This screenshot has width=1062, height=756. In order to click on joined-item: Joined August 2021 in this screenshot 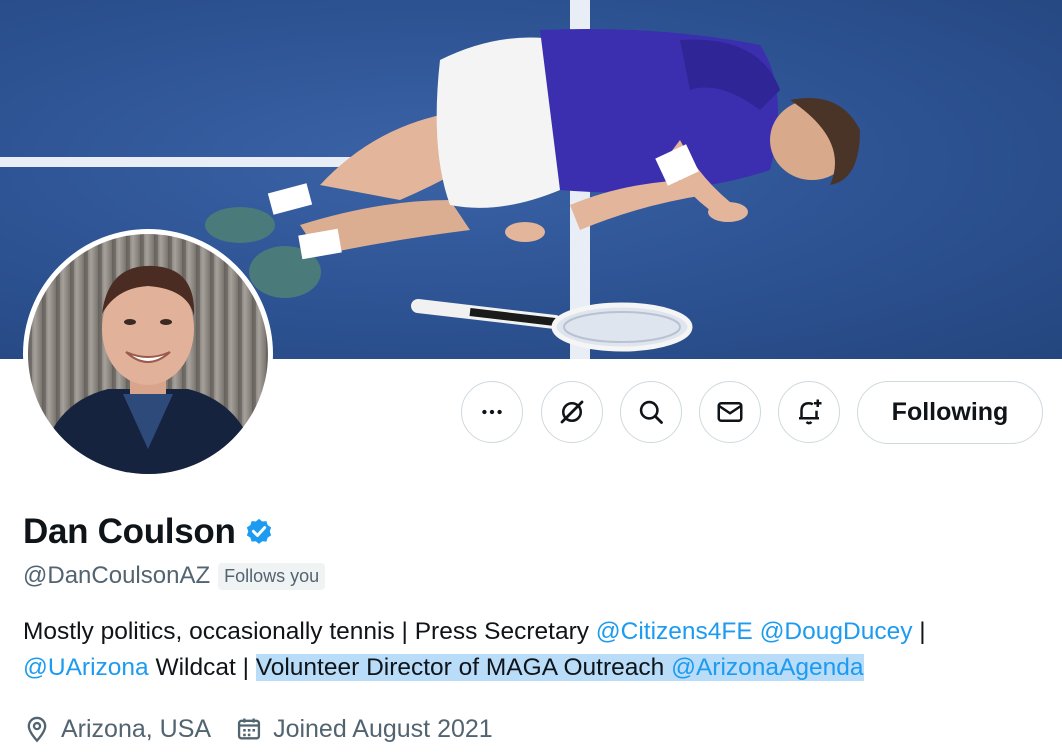, I will do `click(364, 729)`.